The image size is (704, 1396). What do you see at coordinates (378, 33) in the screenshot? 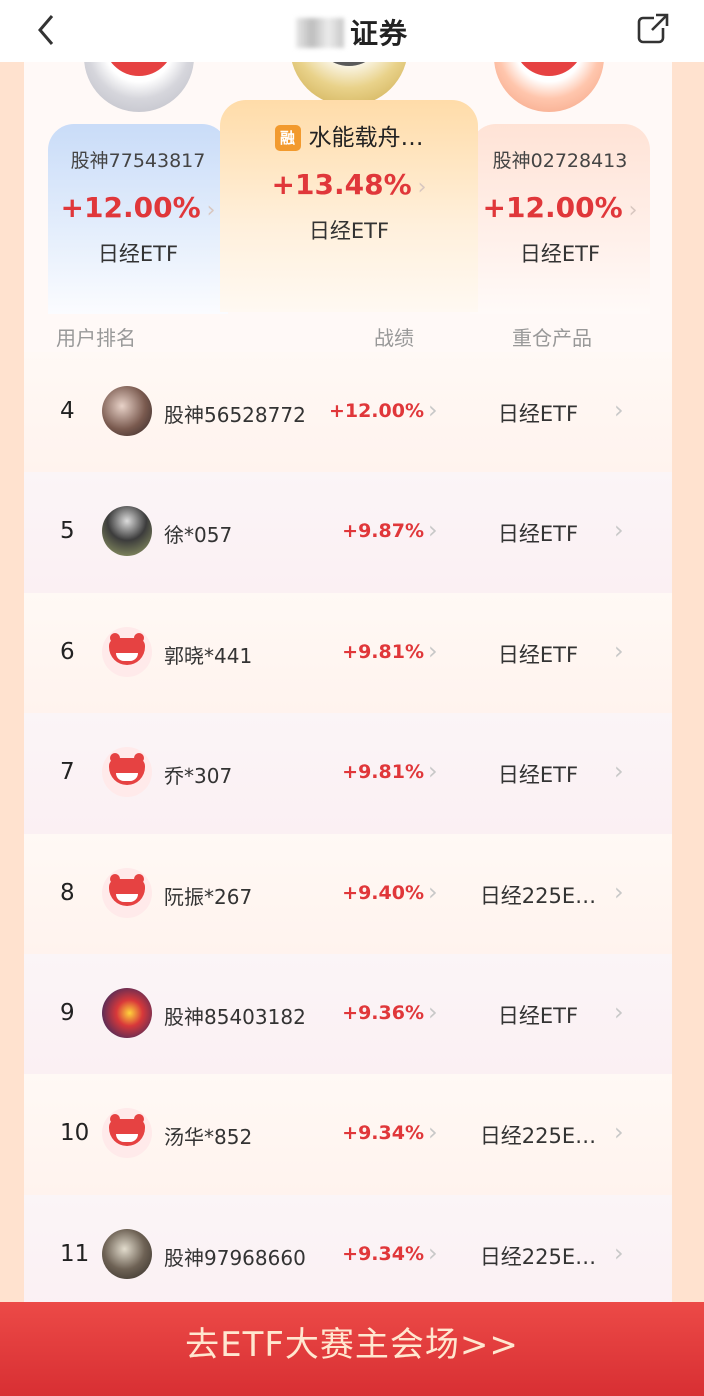
I see `page-title-text: 证券` at bounding box center [378, 33].